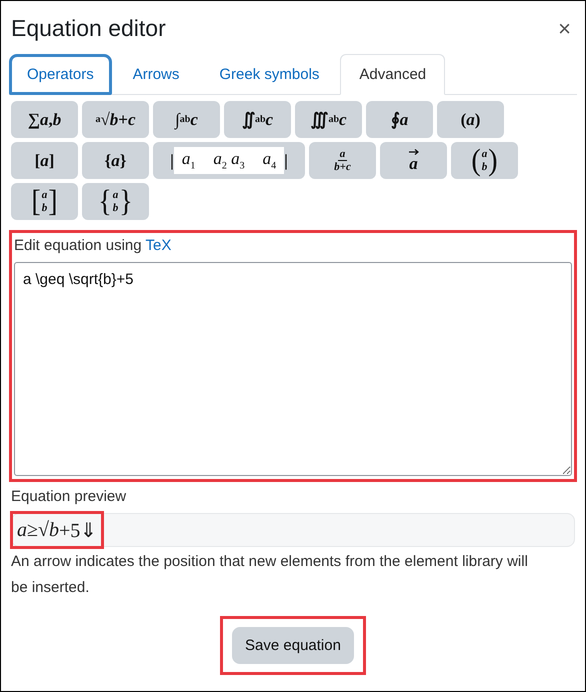 The height and width of the screenshot is (692, 586). I want to click on tex-link: TeX, so click(159, 245).